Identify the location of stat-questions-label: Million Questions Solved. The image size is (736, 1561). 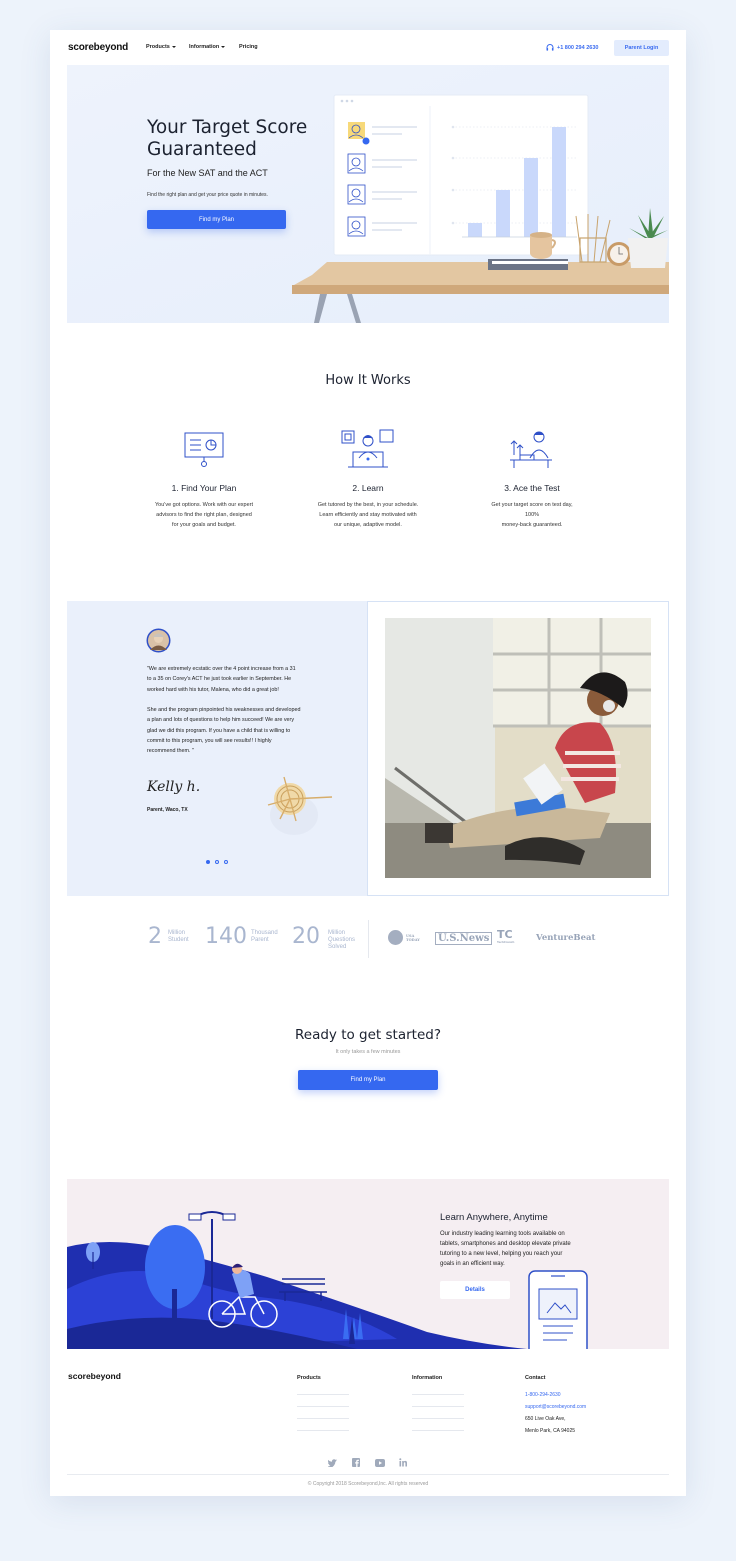
(342, 940).